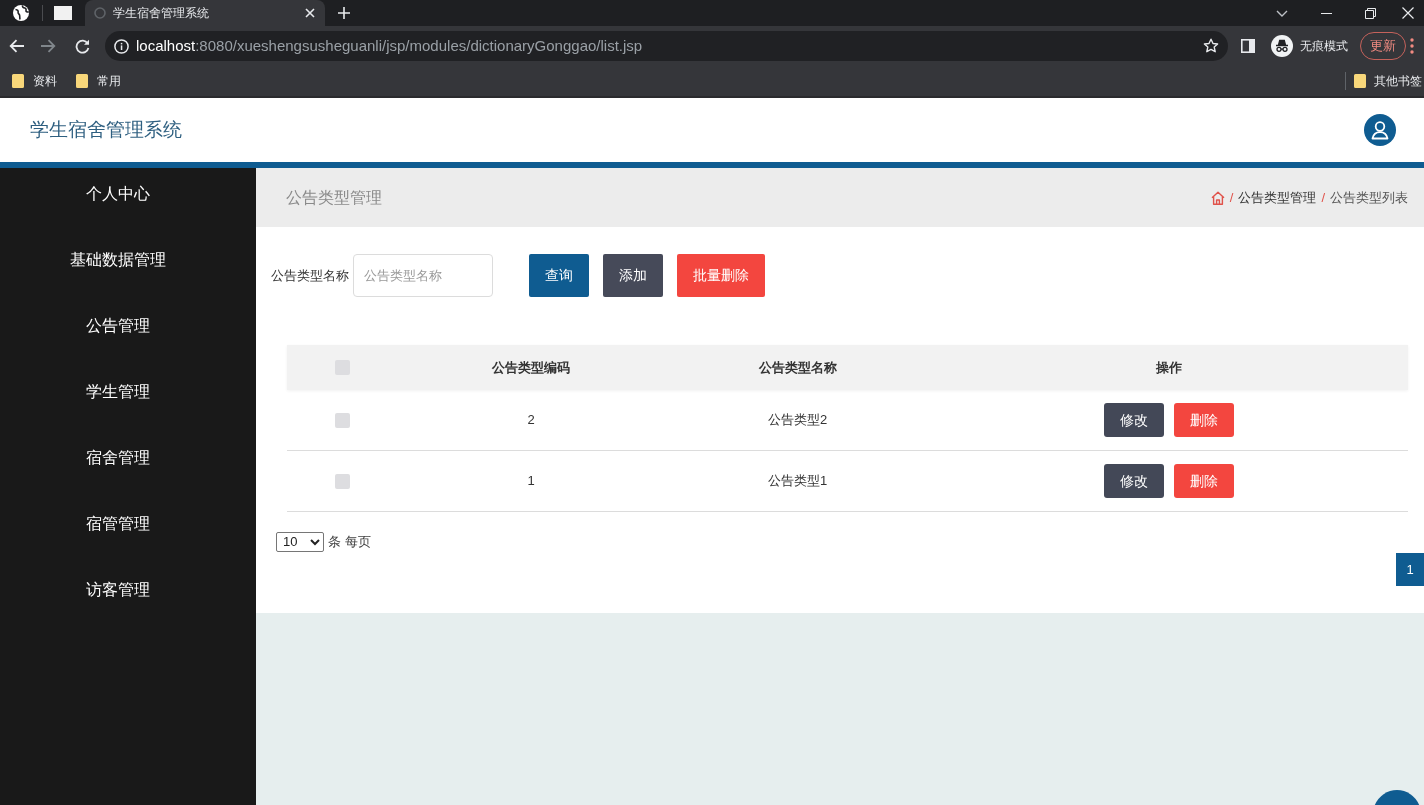 Image resolution: width=1424 pixels, height=805 pixels. I want to click on page-title: 公告类型管理, so click(334, 197).